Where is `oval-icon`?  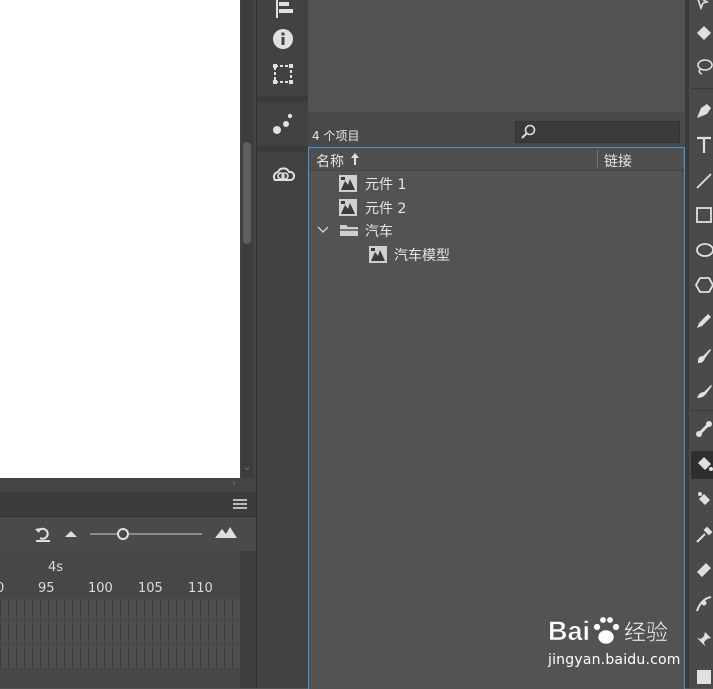 oval-icon is located at coordinates (704, 250).